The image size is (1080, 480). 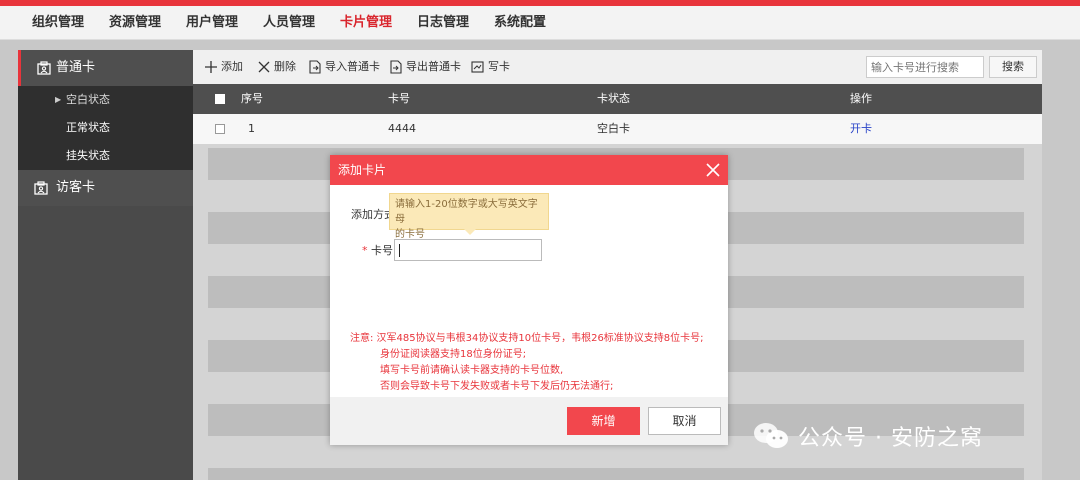 What do you see at coordinates (603, 421) in the screenshot?
I see `add-confirm-button: 新增` at bounding box center [603, 421].